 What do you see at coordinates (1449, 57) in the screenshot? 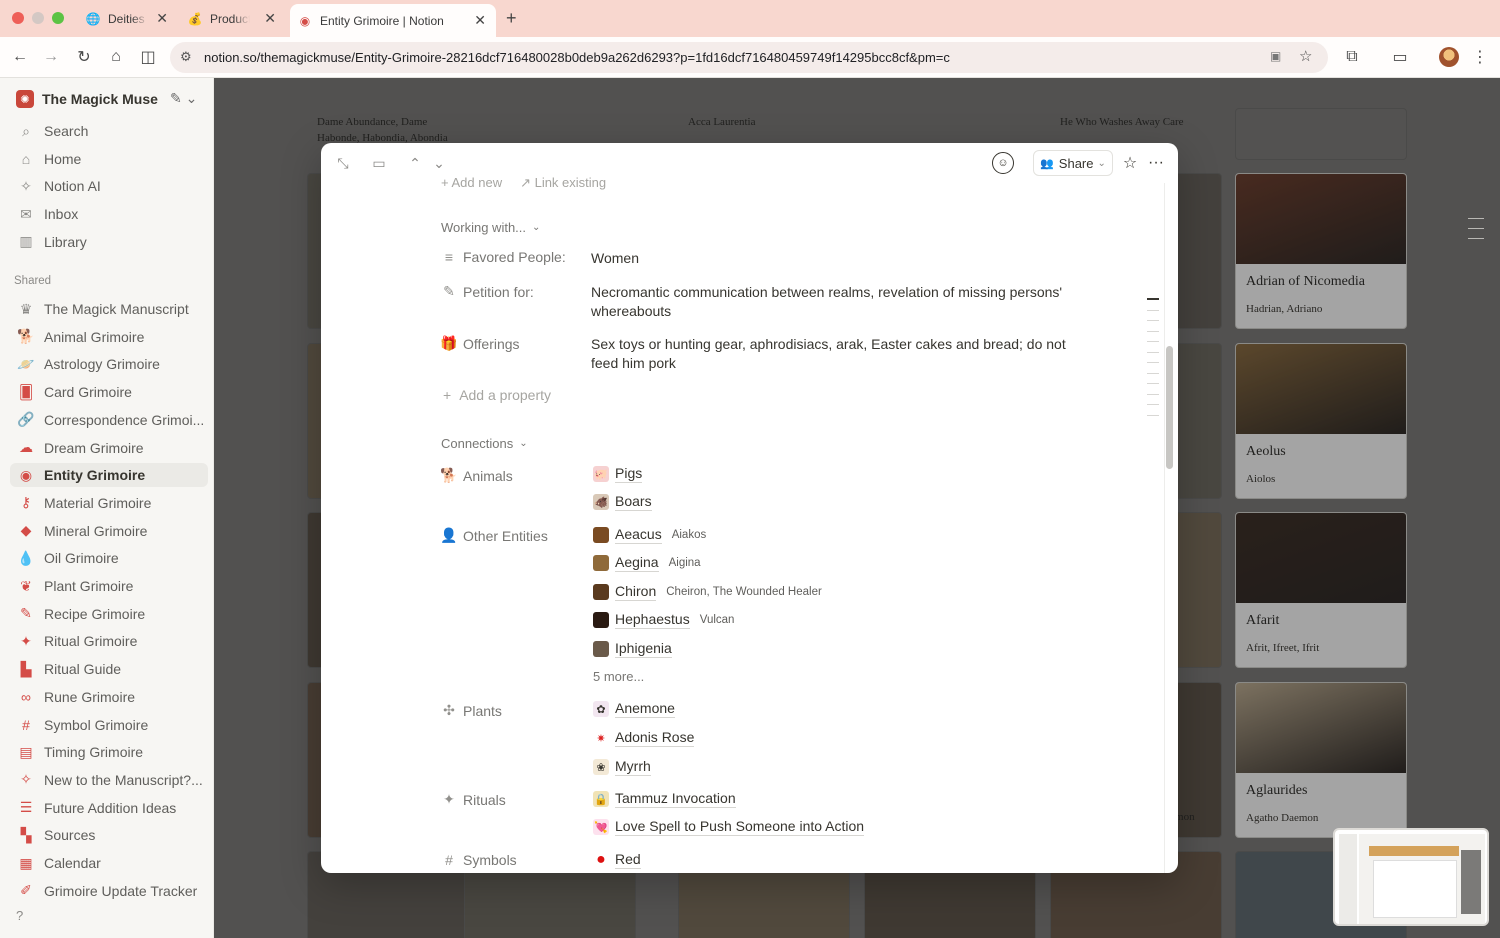
I see `profile-avatar` at bounding box center [1449, 57].